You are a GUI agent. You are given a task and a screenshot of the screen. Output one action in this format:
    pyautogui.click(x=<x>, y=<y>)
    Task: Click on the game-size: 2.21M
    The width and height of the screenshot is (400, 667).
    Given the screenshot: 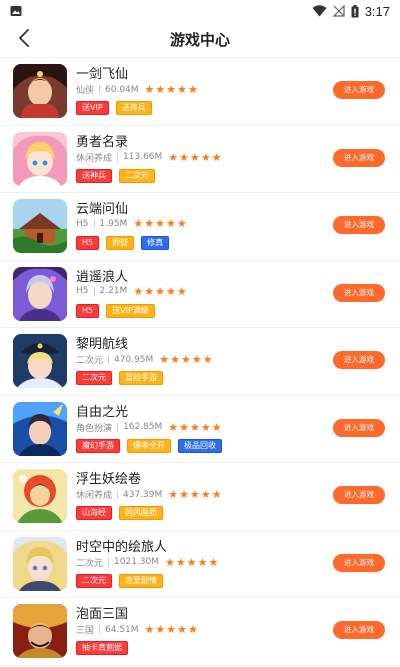 What is the action you would take?
    pyautogui.click(x=113, y=291)
    